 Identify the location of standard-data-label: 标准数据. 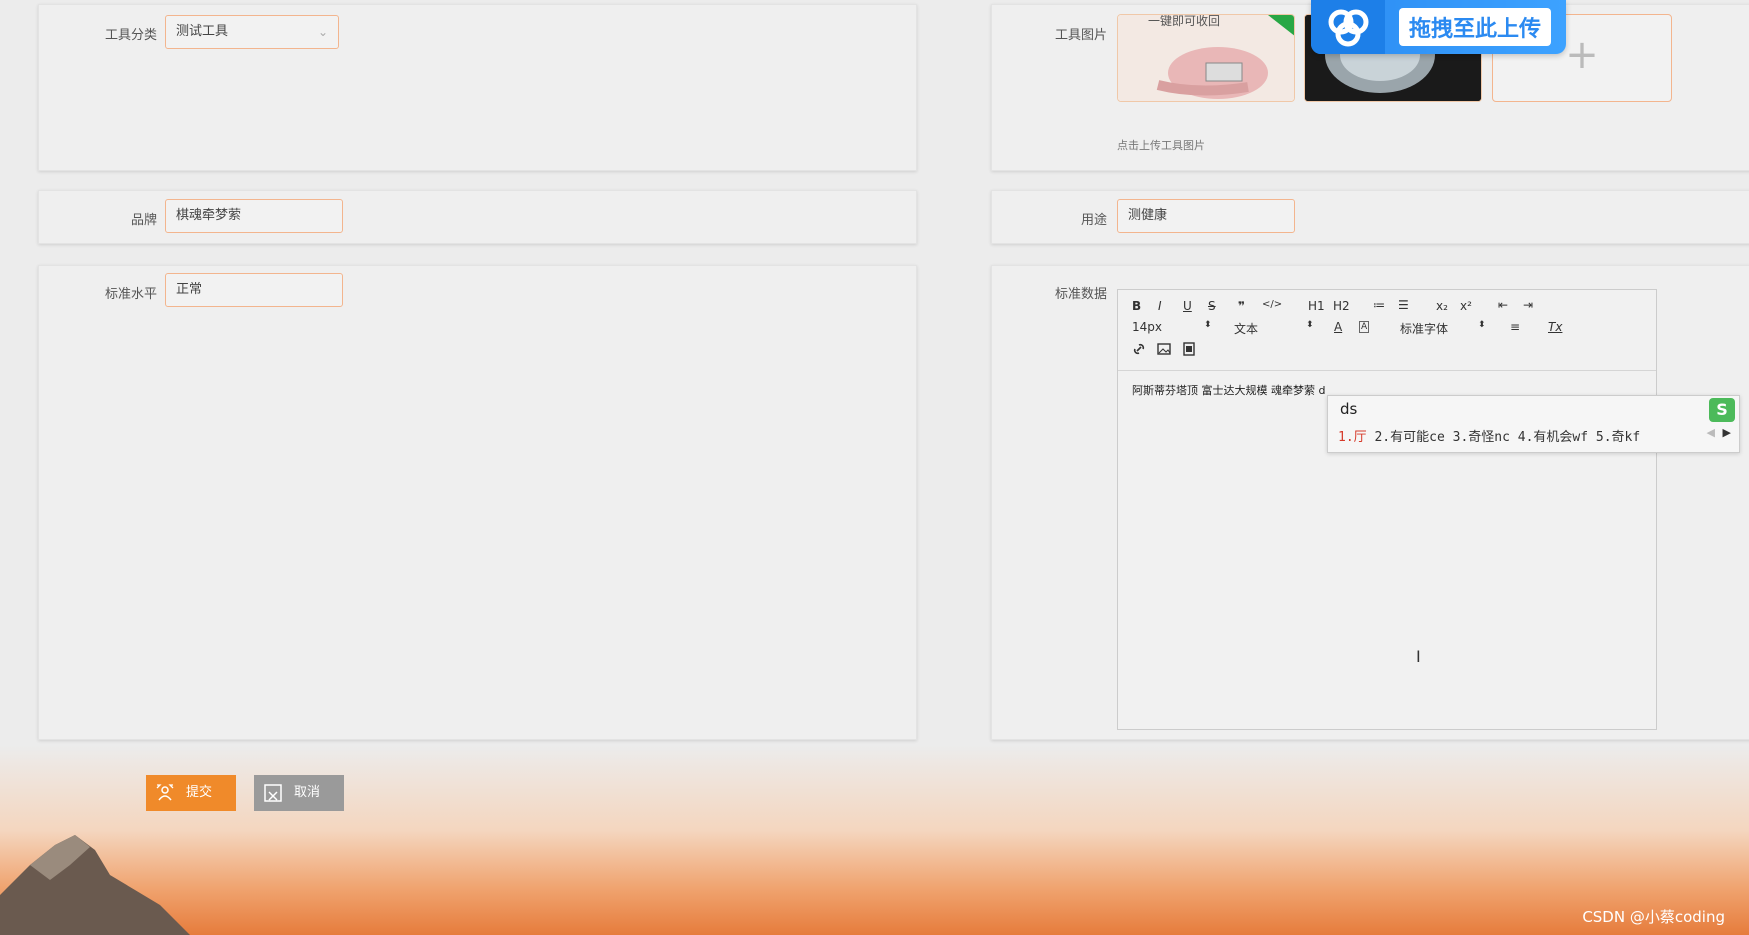
(1080, 294).